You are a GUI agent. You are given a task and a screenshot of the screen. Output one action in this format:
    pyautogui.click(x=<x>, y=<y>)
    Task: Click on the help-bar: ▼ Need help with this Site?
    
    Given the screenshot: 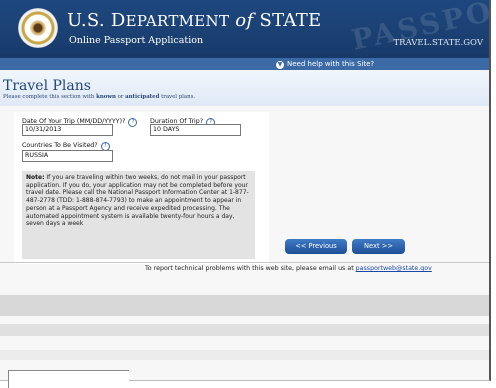 What is the action you would take?
    pyautogui.click(x=244, y=64)
    